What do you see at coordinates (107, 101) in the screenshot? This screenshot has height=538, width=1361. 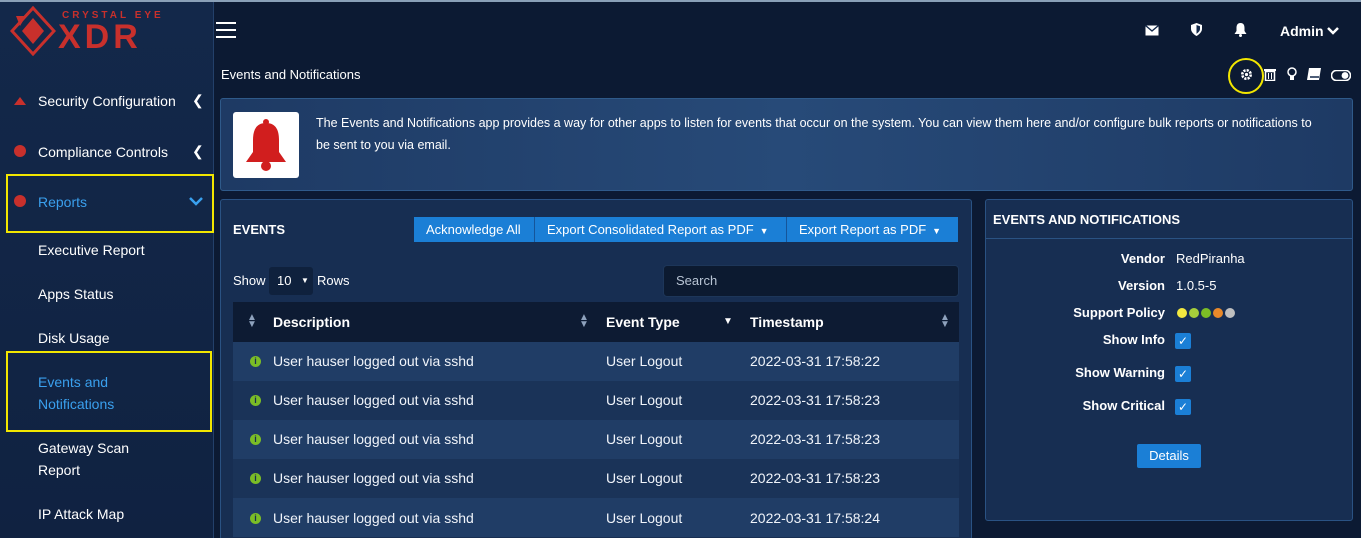 I see `sidebar-item-label: Security Configuration` at bounding box center [107, 101].